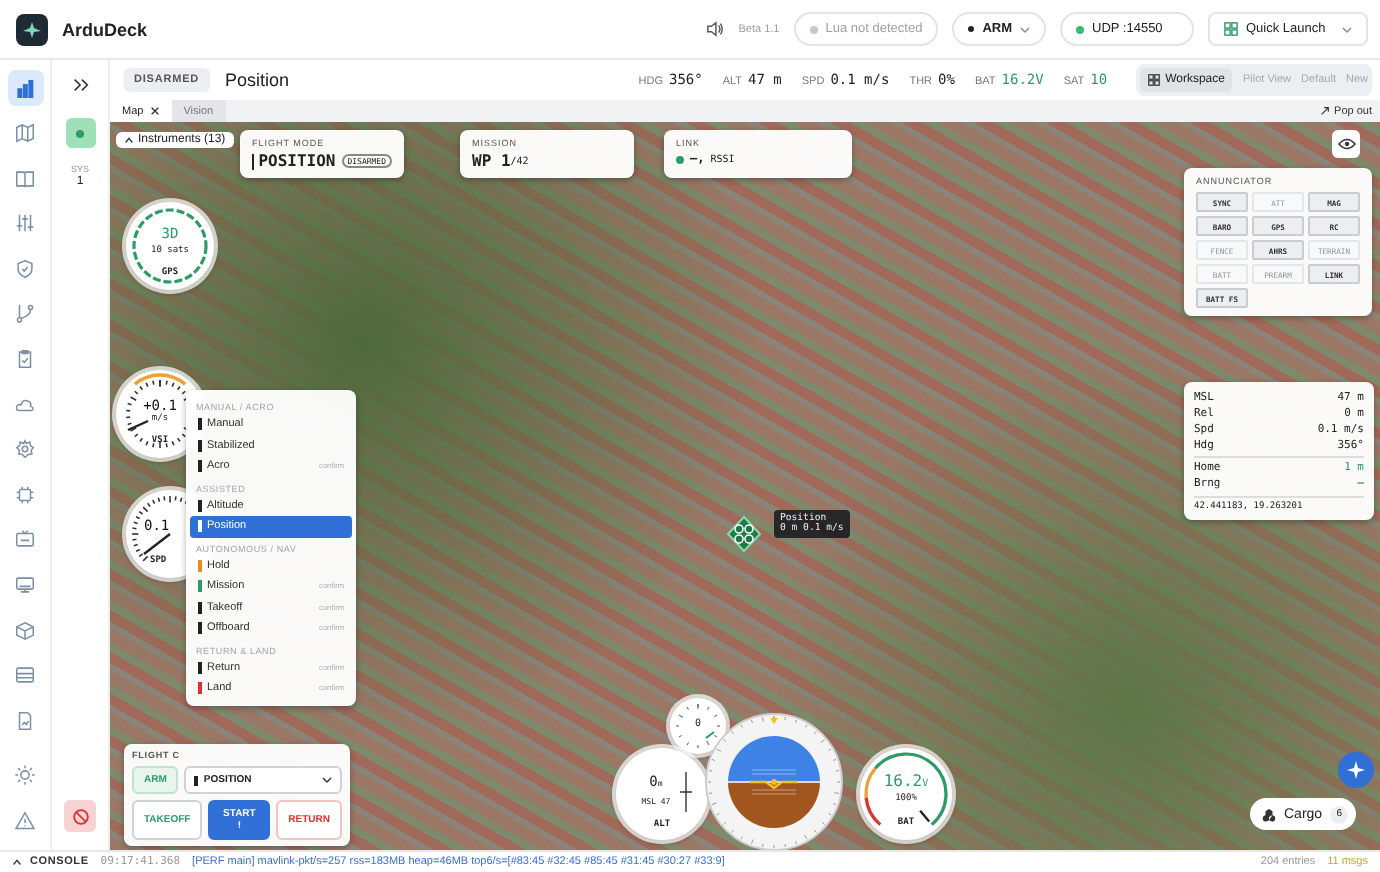 This screenshot has height=872, width=1380. Describe the element at coordinates (32, 29) in the screenshot. I see `app-logo` at that location.